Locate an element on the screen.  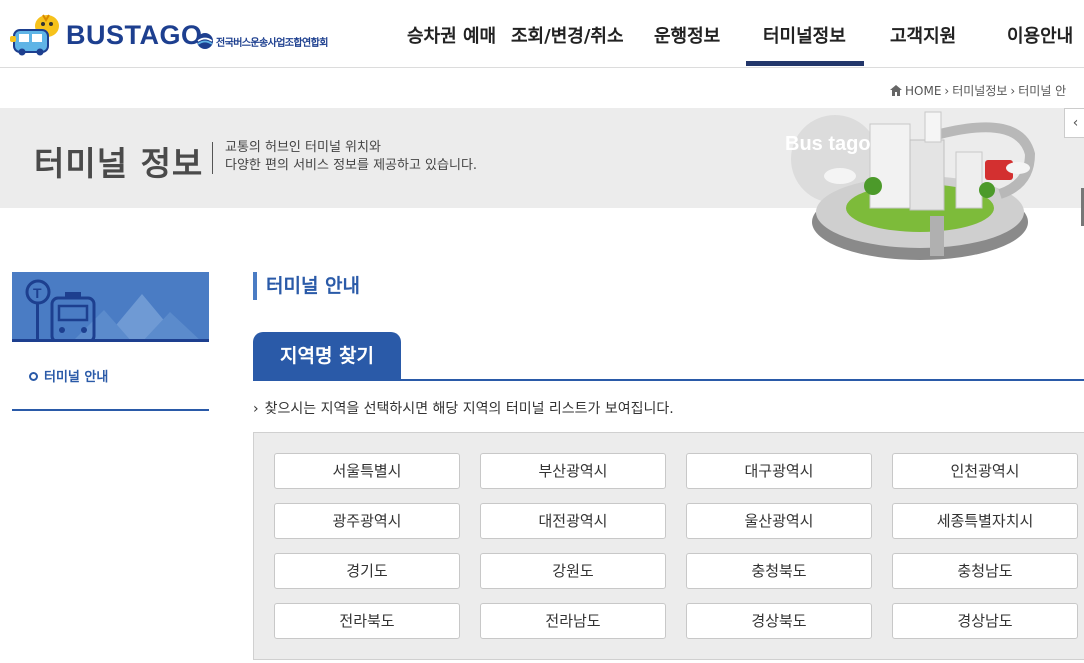
nav-item-usage-guide: 이용안내 is located at coordinates (1040, 35).